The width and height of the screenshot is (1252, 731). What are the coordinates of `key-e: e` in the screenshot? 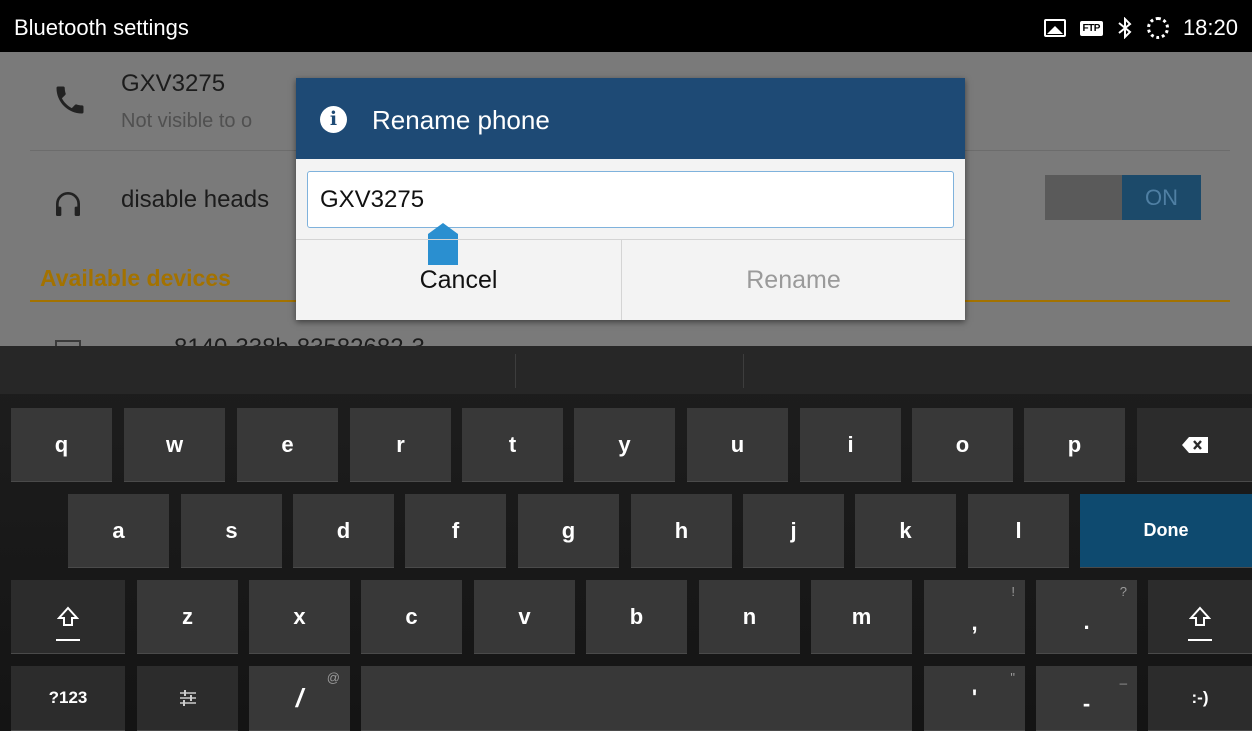 It's located at (287, 445).